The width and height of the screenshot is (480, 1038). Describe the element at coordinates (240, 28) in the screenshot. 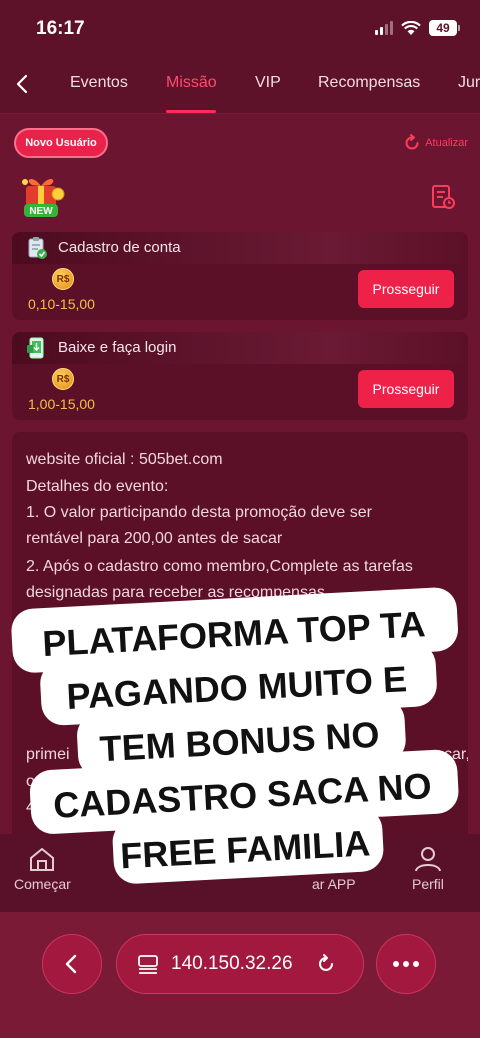

I see `status-bar: 16:17 49` at that location.